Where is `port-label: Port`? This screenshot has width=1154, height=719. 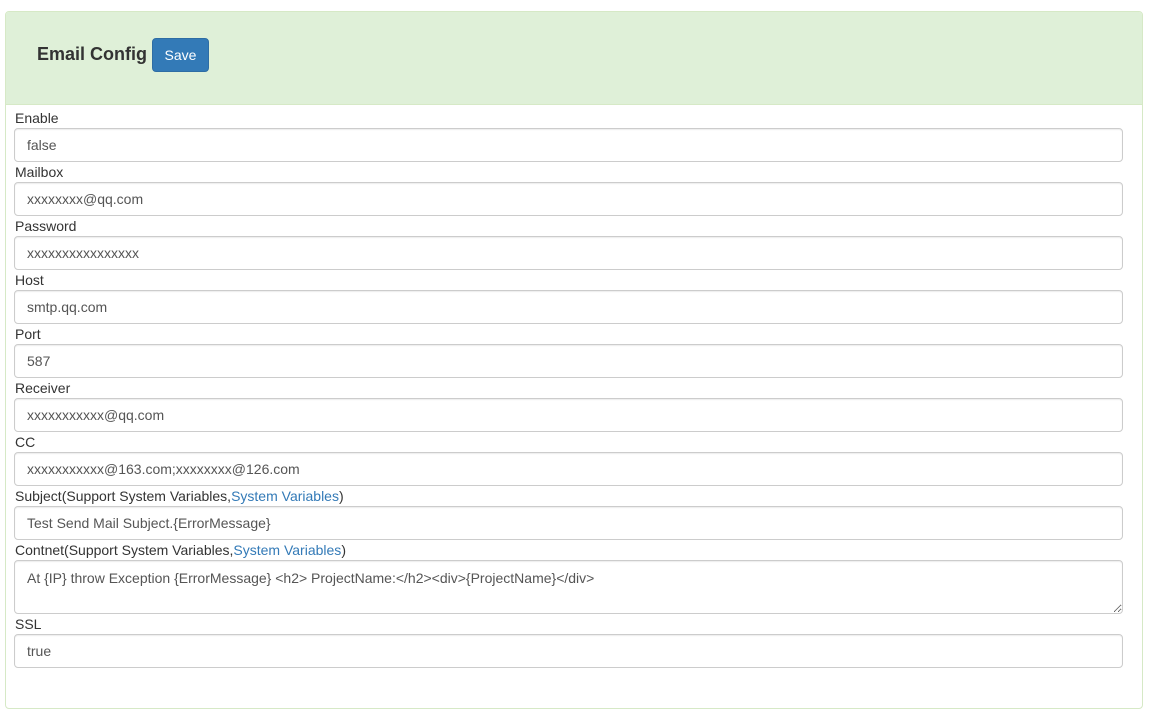 port-label: Port is located at coordinates (28, 334).